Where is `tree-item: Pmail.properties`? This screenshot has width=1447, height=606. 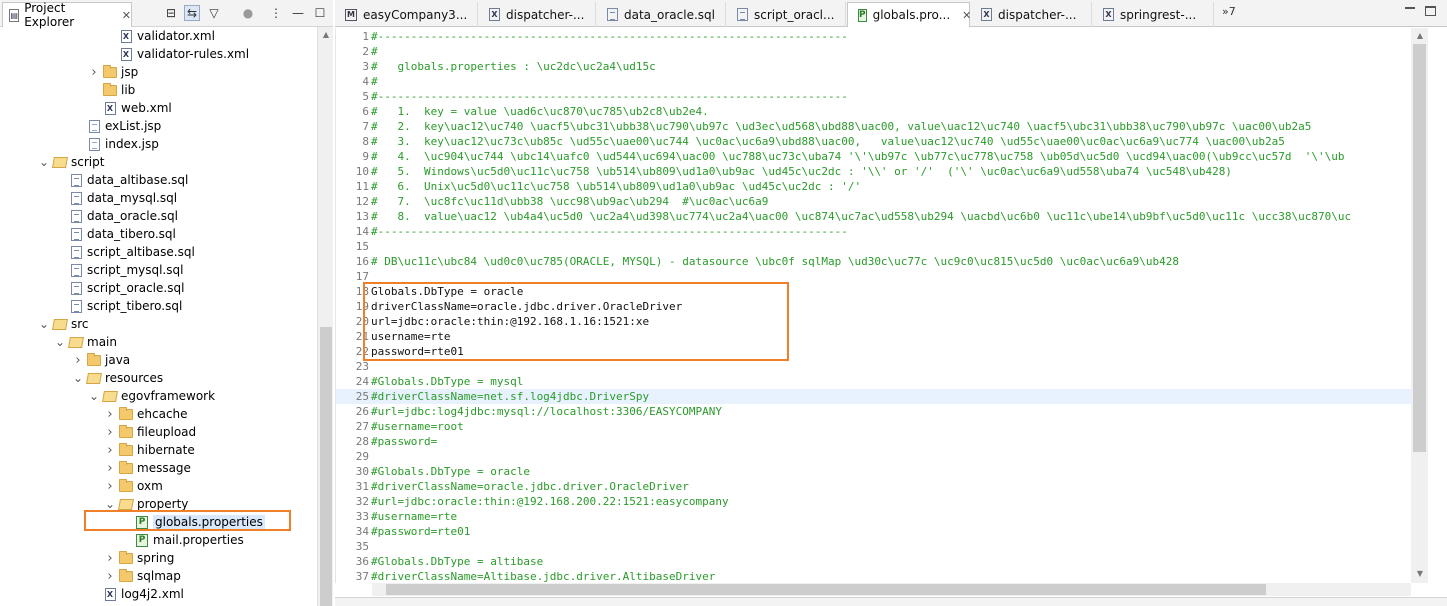
tree-item: Pmail.properties is located at coordinates (182, 540).